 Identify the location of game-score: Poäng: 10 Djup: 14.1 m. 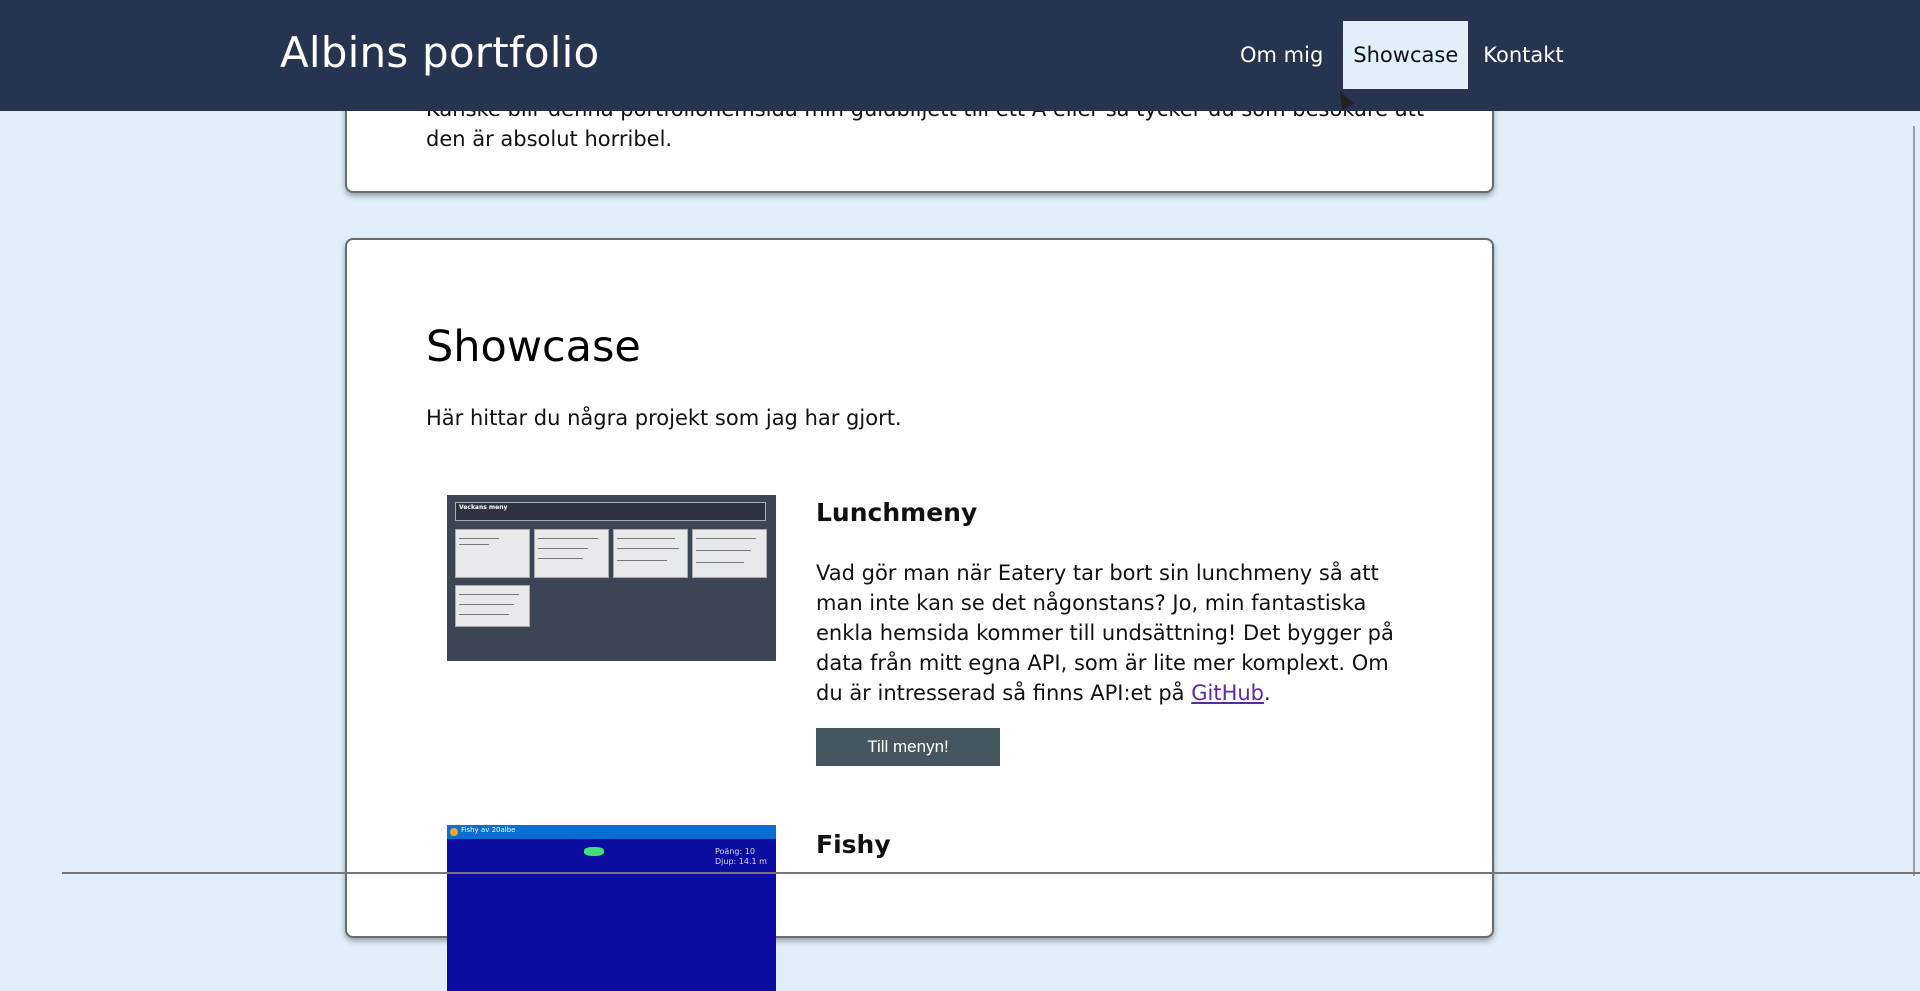
(741, 857).